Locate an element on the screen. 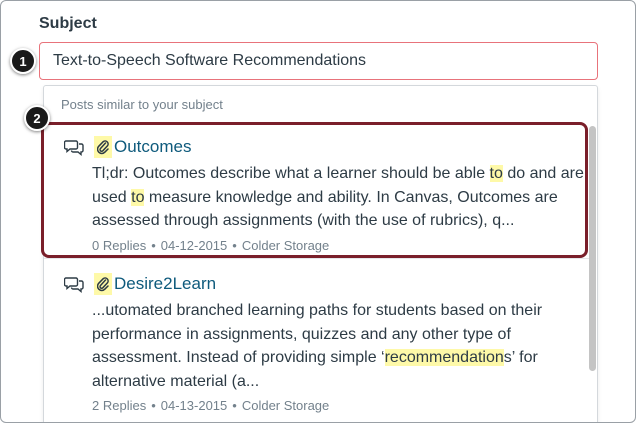 This screenshot has height=423, width=636. chat-bubbles-icon is located at coordinates (74, 285).